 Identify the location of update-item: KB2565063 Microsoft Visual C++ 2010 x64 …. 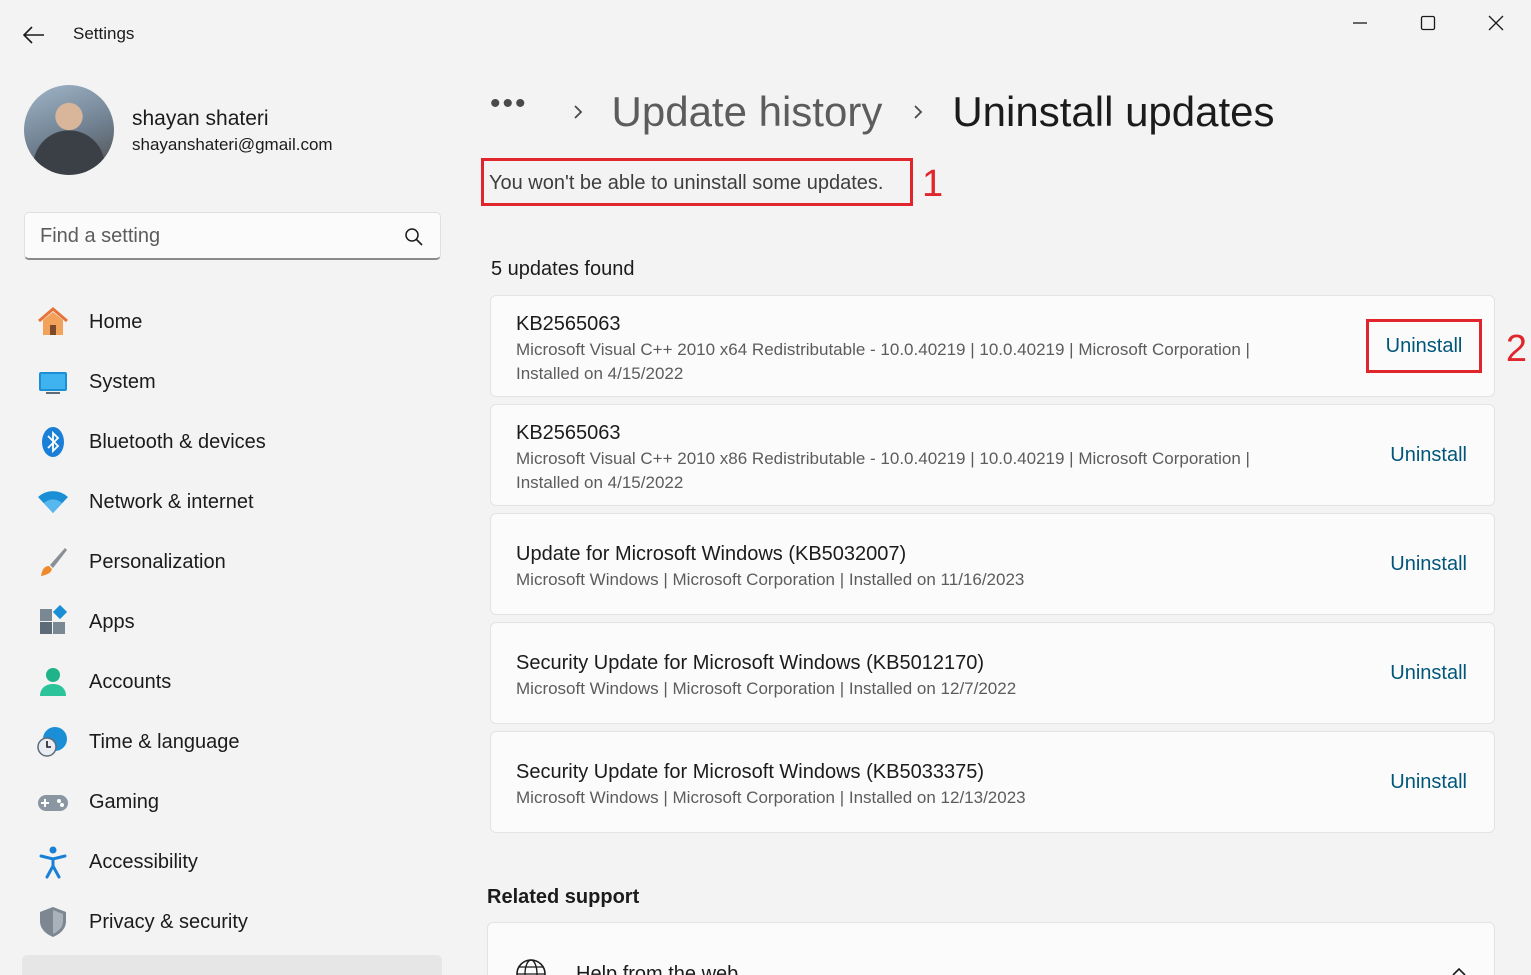
(992, 346).